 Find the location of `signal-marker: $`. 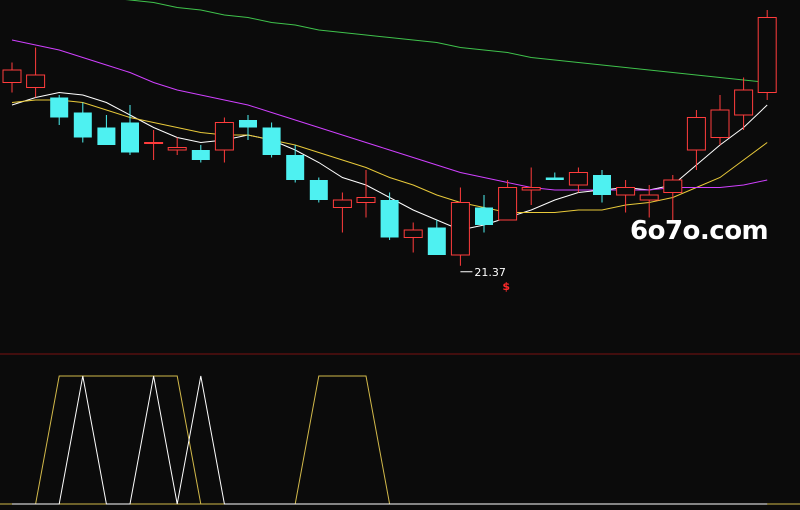

signal-marker: $ is located at coordinates (506, 286).